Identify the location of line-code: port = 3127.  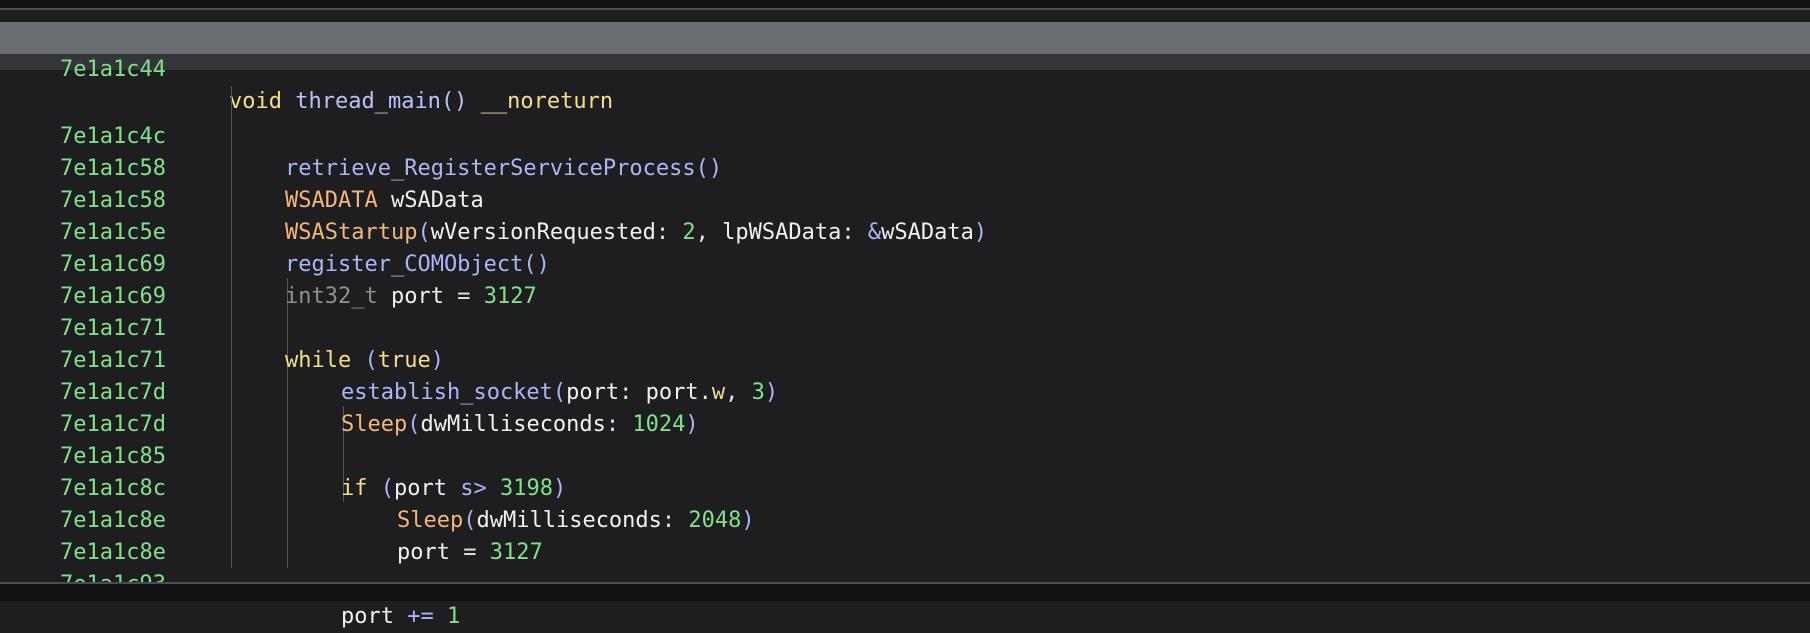
(470, 553).